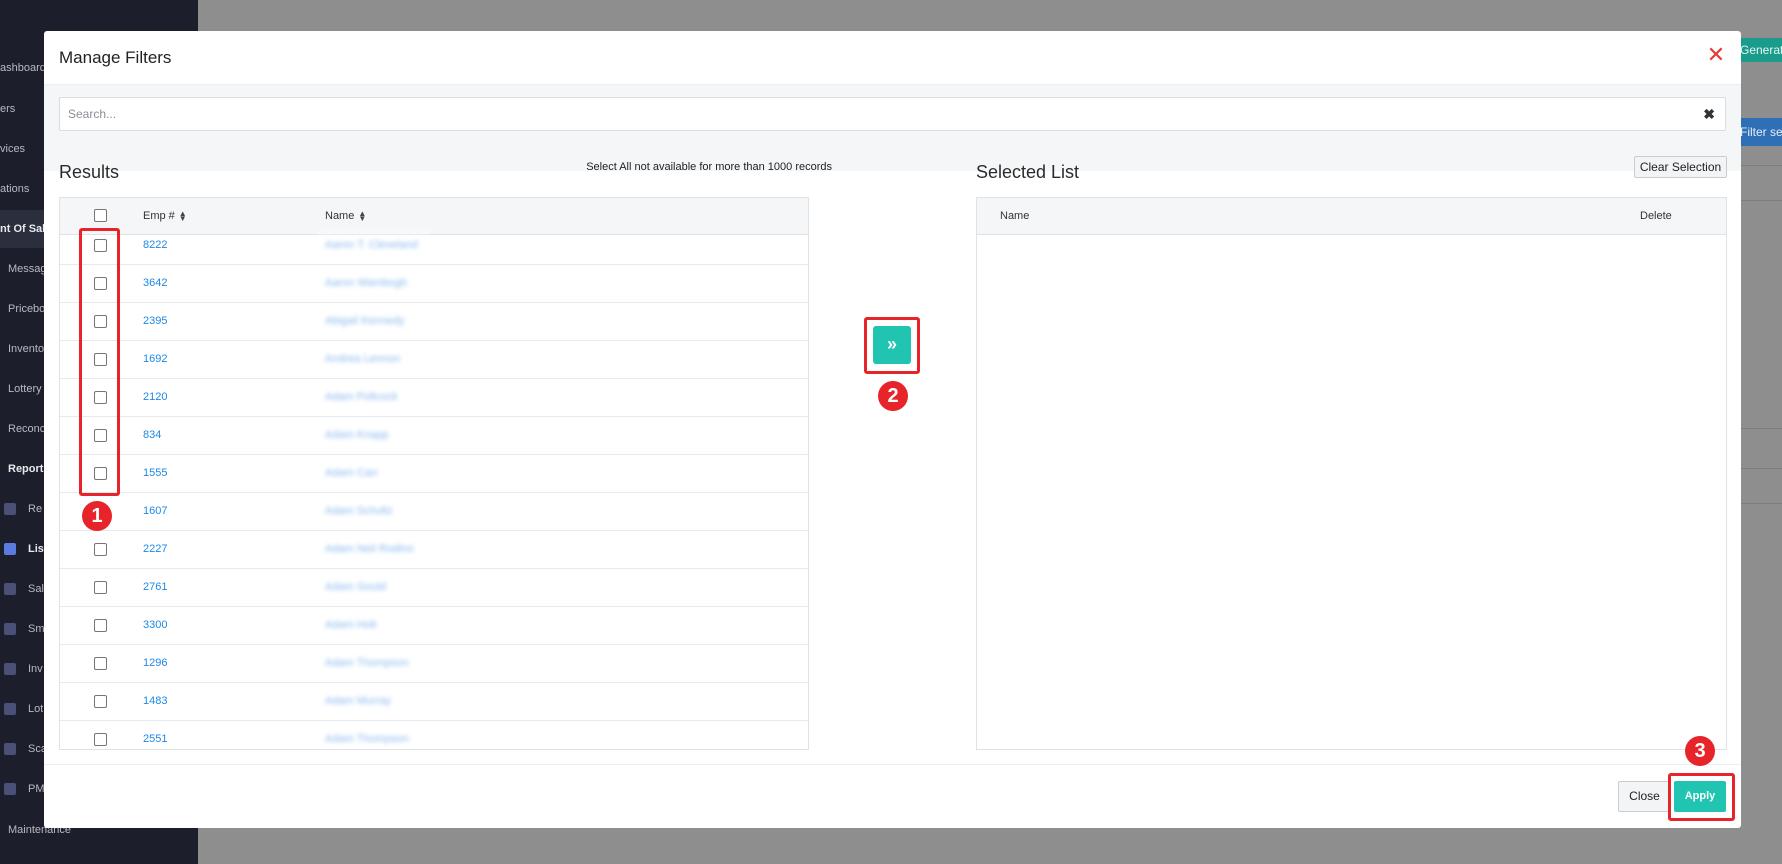 The width and height of the screenshot is (1782, 864). What do you see at coordinates (24, 629) in the screenshot?
I see `sidebar-subitem-4: Sm` at bounding box center [24, 629].